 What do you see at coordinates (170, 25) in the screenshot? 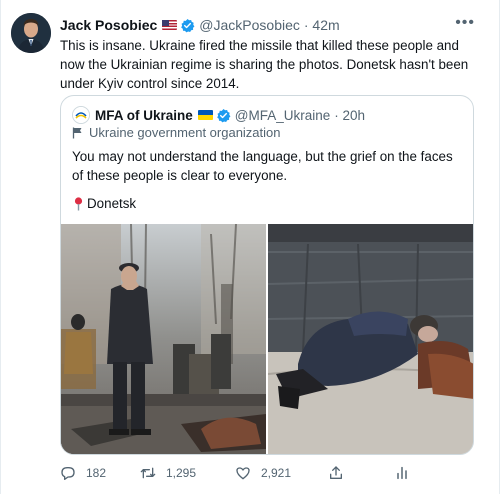
I see `us-flag-icon` at bounding box center [170, 25].